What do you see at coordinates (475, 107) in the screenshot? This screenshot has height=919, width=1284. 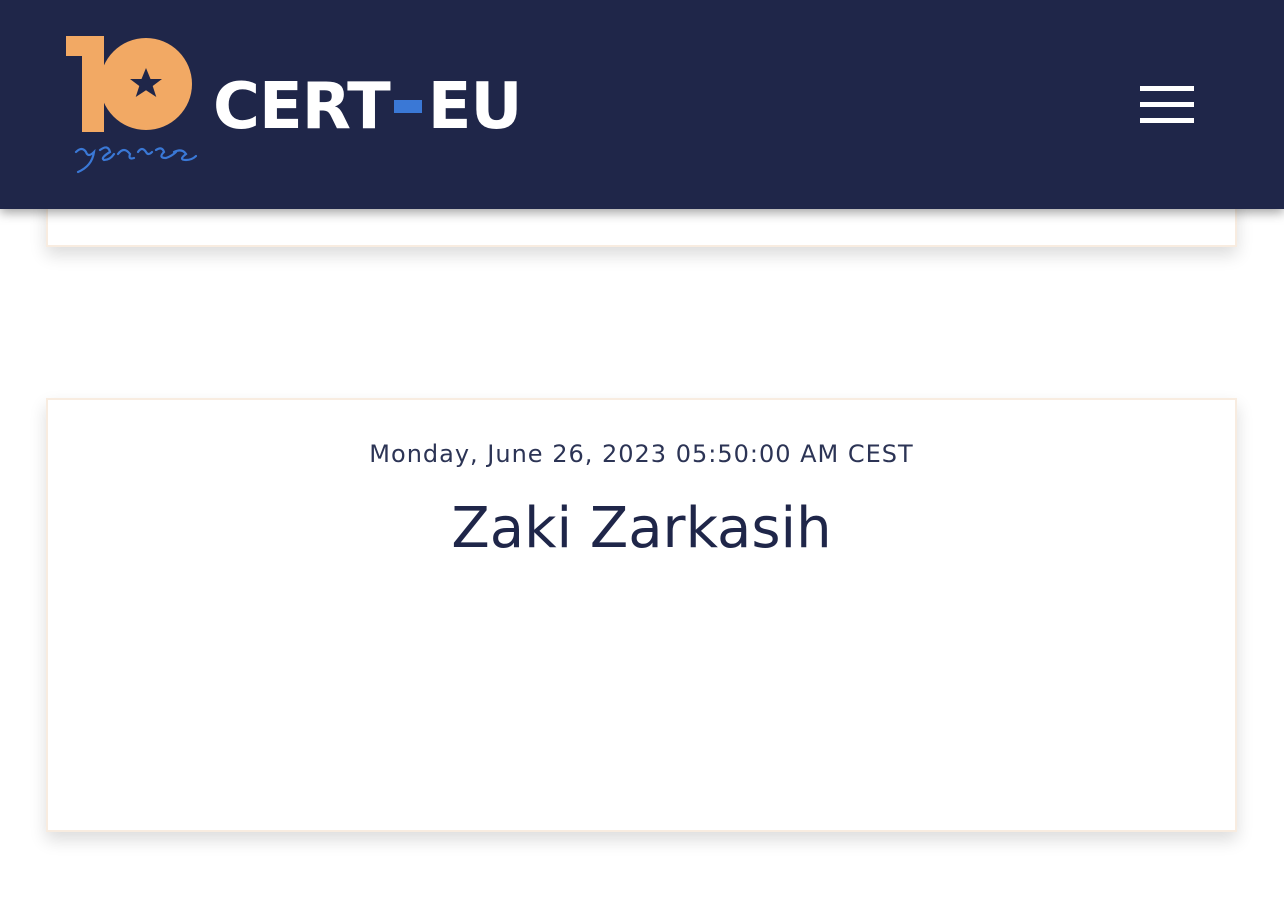 I see `logo-wordmark-right: EU` at bounding box center [475, 107].